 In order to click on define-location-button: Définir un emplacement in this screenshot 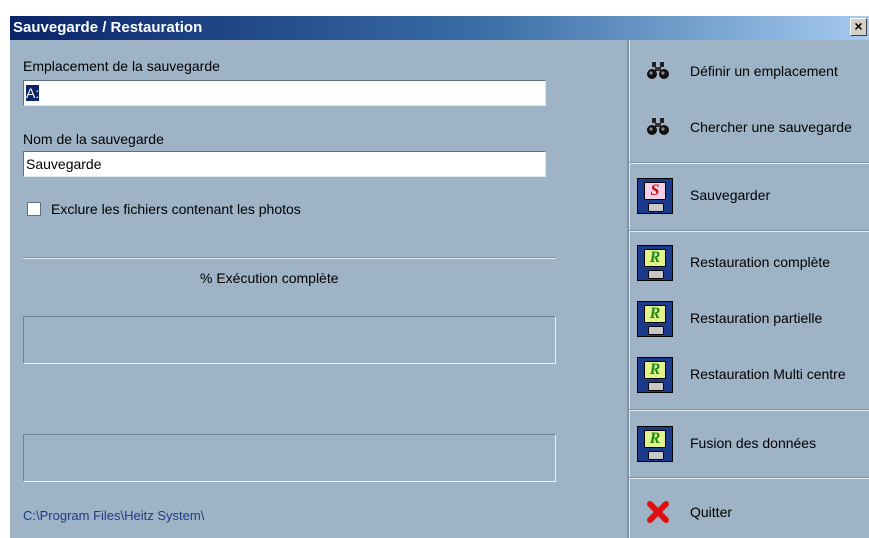, I will do `click(751, 72)`.